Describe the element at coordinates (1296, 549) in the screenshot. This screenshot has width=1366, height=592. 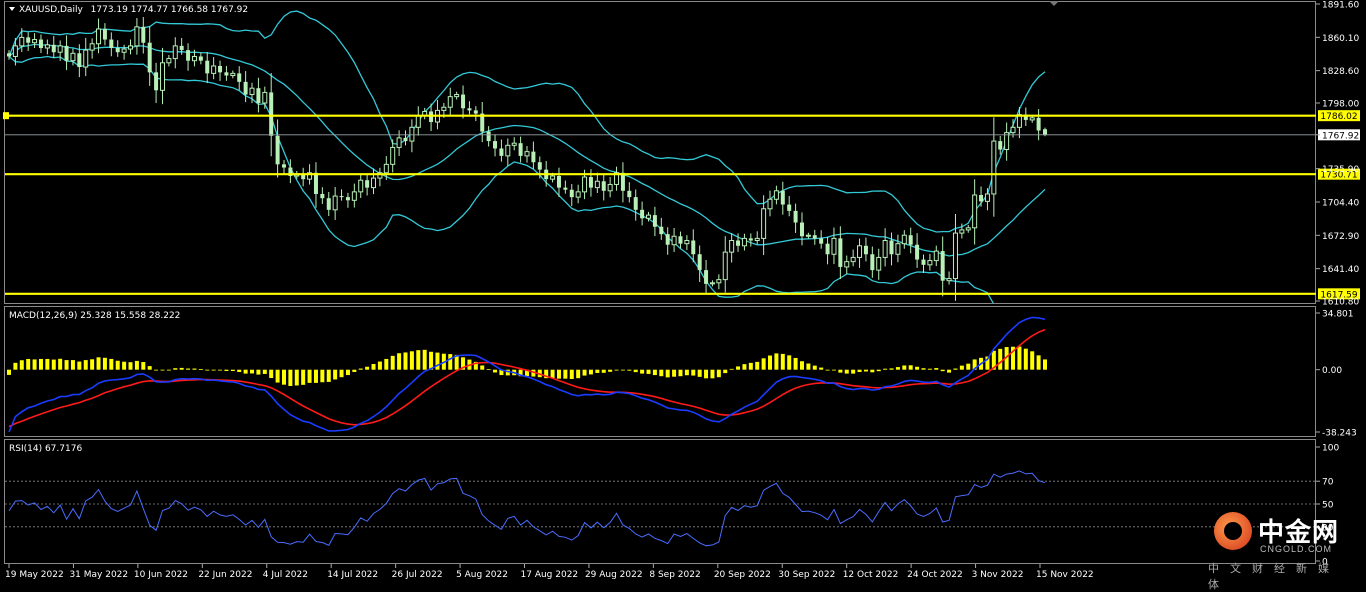
I see `logo-domain: CNGOLD.COM` at that location.